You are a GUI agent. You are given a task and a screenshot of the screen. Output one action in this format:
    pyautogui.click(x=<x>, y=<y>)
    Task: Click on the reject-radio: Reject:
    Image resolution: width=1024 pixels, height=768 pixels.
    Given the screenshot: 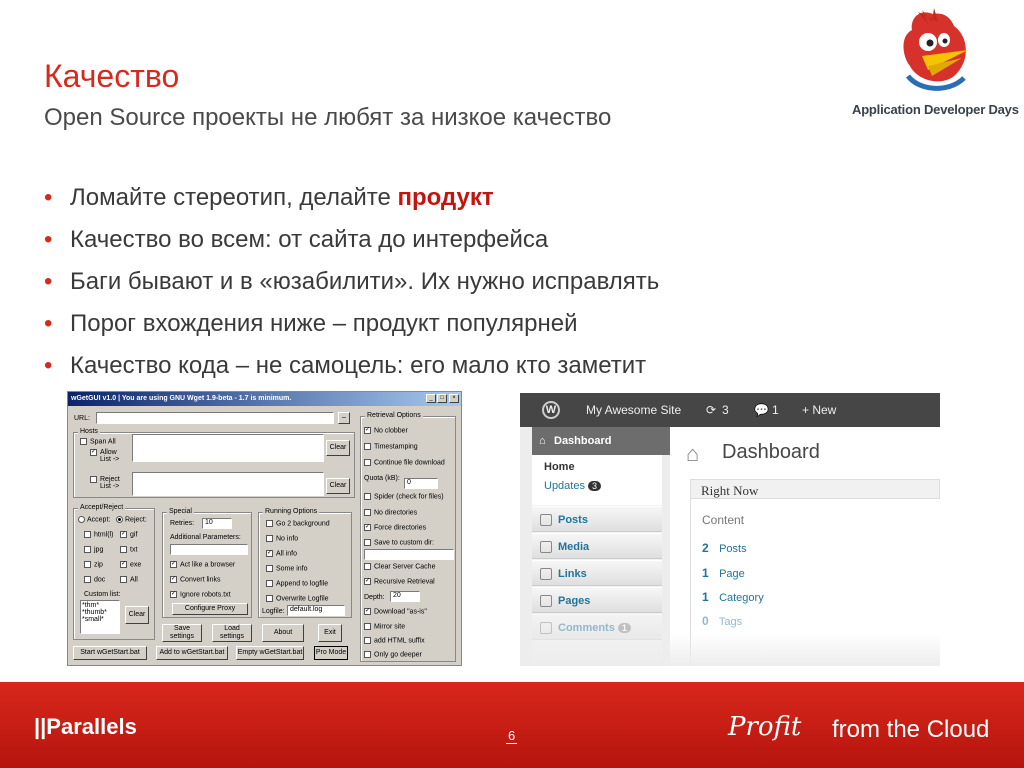 What is the action you would take?
    pyautogui.click(x=131, y=519)
    